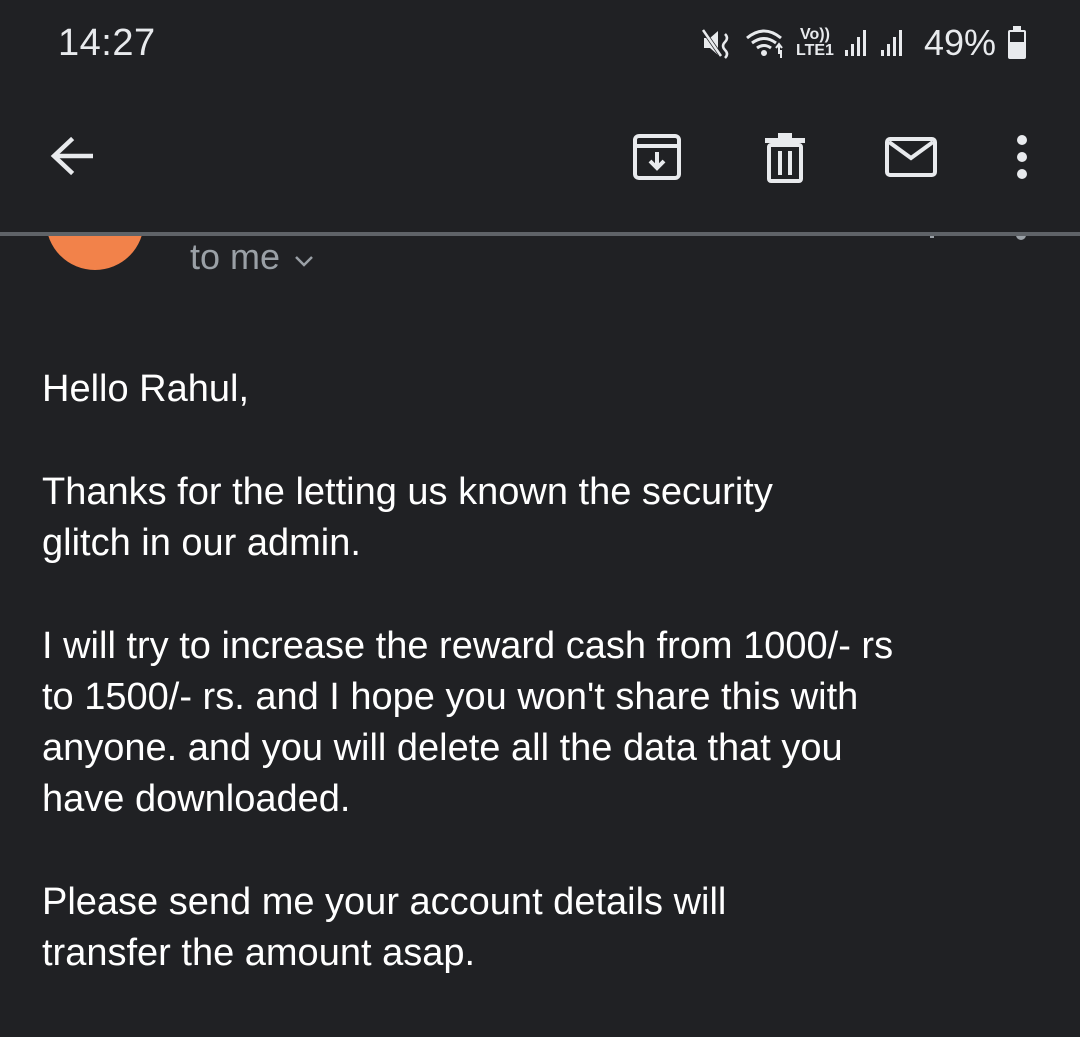 The width and height of the screenshot is (1080, 1037). Describe the element at coordinates (815, 34) in the screenshot. I see `volte-label: Vo))` at that location.